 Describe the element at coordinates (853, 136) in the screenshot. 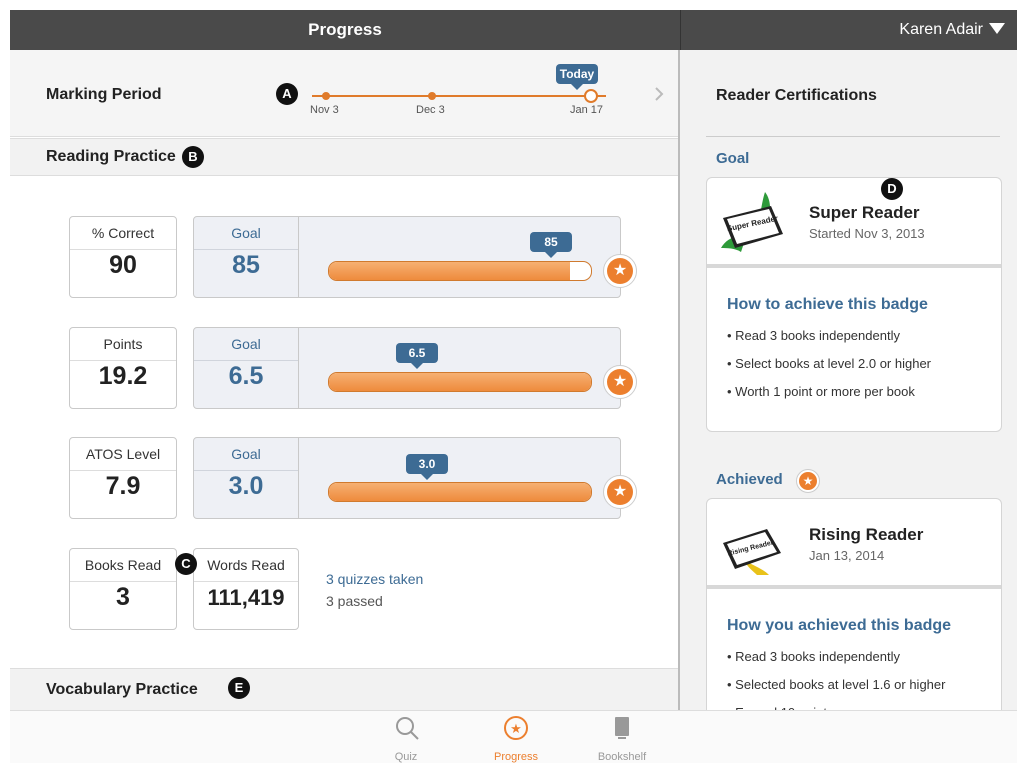

I see `certifications-divider` at that location.